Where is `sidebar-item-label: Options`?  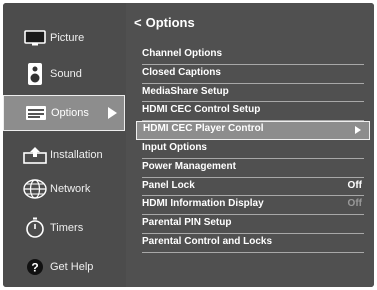
sidebar-item-label: Options is located at coordinates (70, 113).